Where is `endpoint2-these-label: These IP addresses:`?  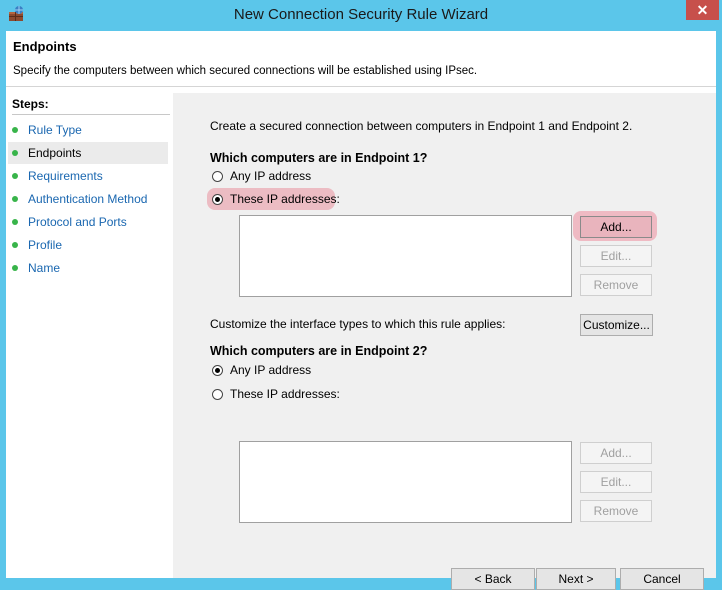
endpoint2-these-label: These IP addresses: is located at coordinates (285, 394).